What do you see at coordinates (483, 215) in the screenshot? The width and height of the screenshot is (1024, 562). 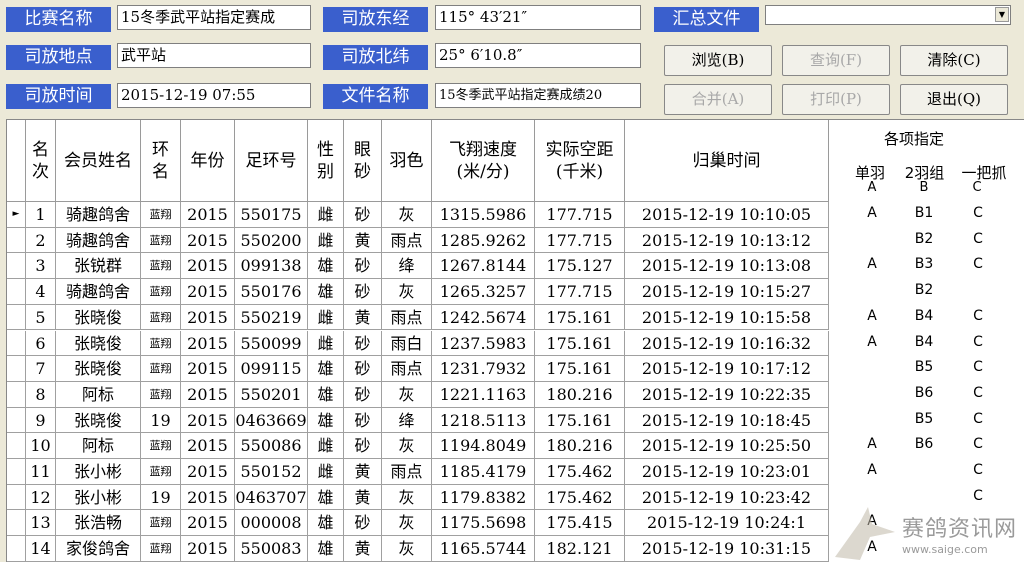 I see `cell-speed: 1315.5986` at bounding box center [483, 215].